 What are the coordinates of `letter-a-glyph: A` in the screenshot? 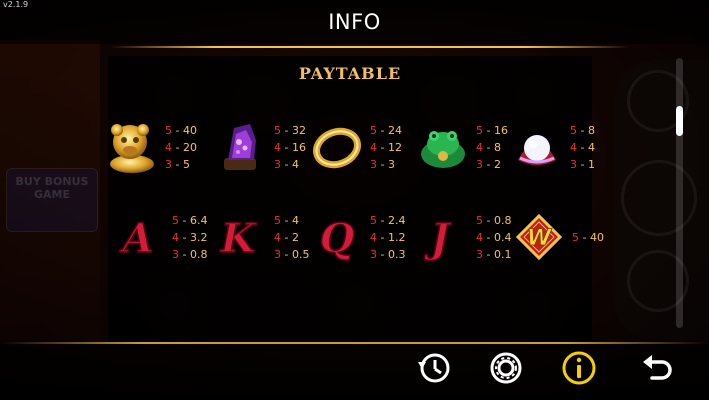 It's located at (135, 238).